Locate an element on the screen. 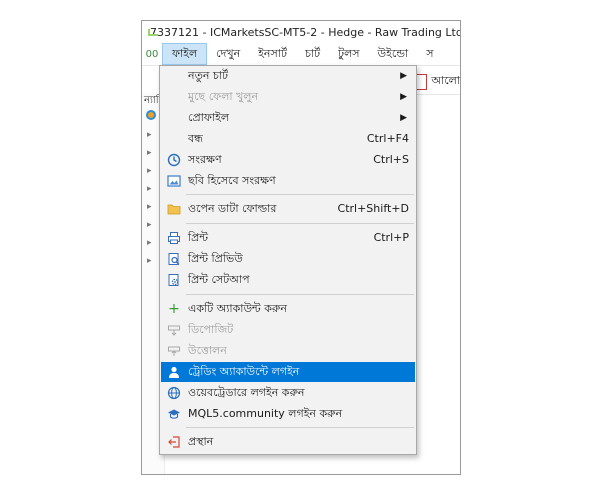 This screenshot has width=600, height=500. menu-item-profiles: প্রোফাইল ▶ is located at coordinates (288, 118).